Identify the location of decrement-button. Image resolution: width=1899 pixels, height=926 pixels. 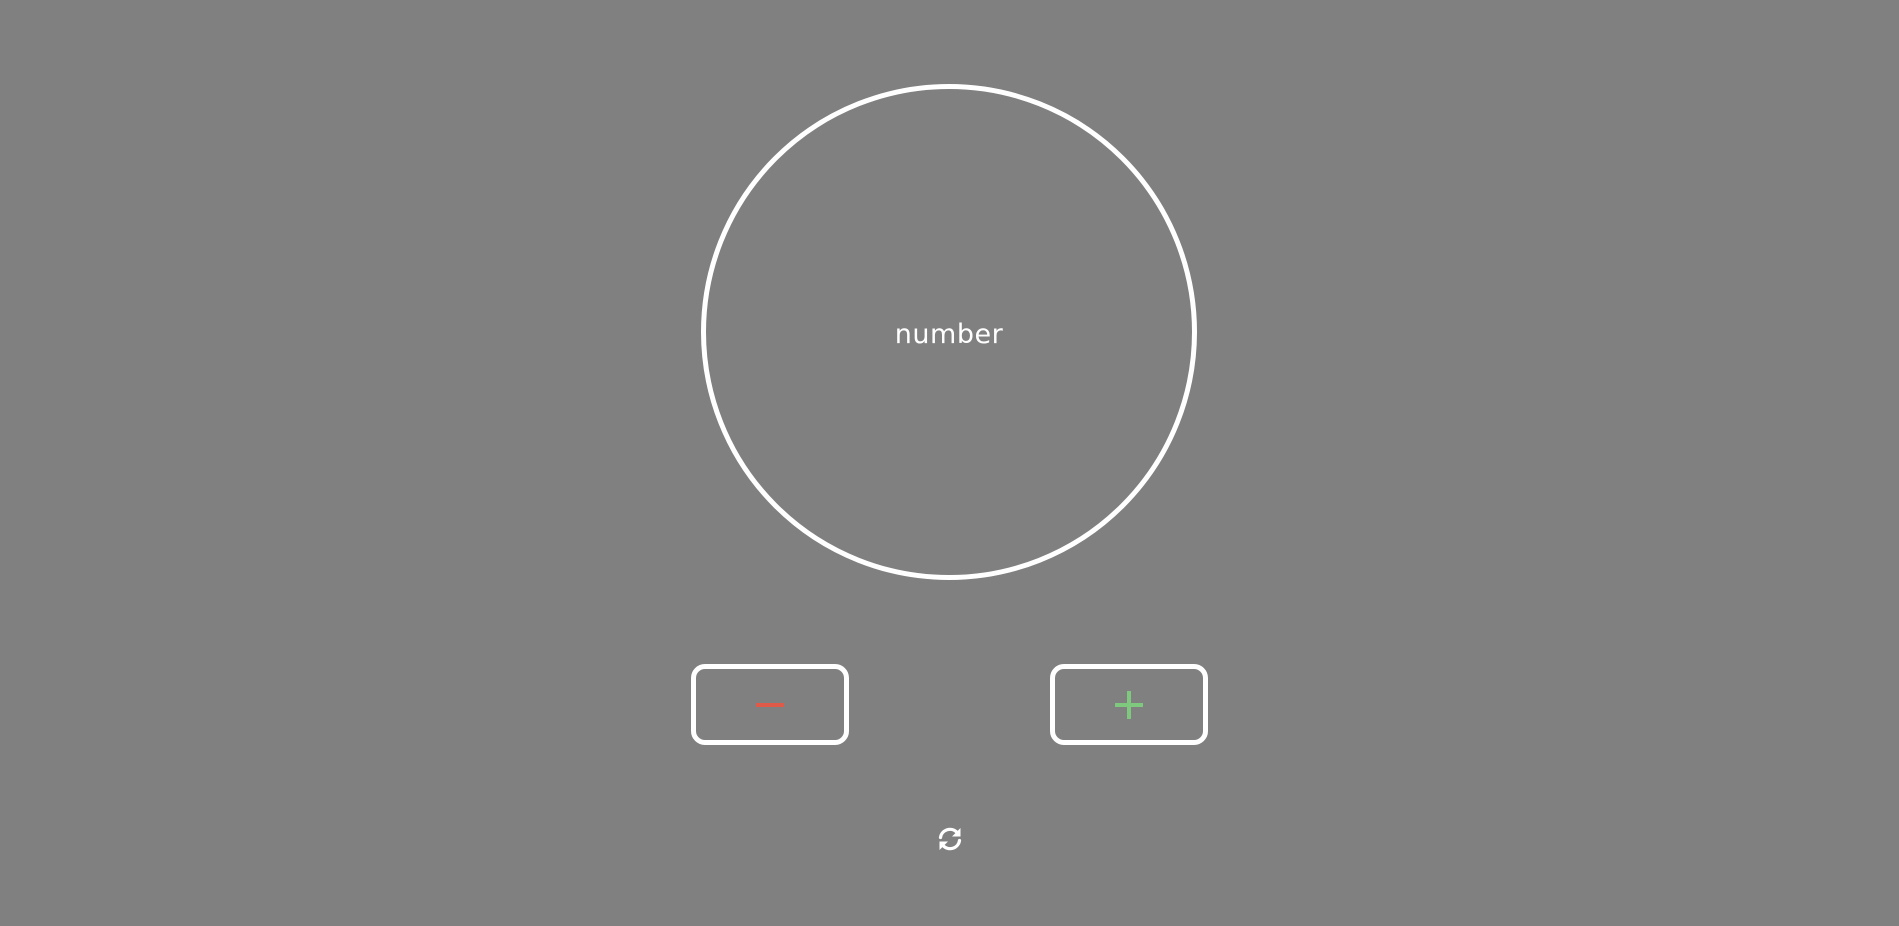
(770, 704).